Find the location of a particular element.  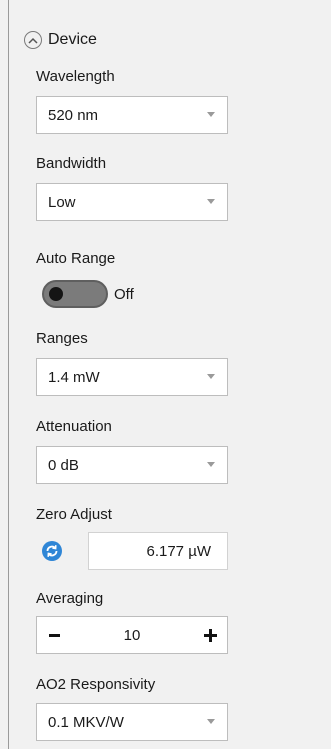

section-title: Device is located at coordinates (72, 39).